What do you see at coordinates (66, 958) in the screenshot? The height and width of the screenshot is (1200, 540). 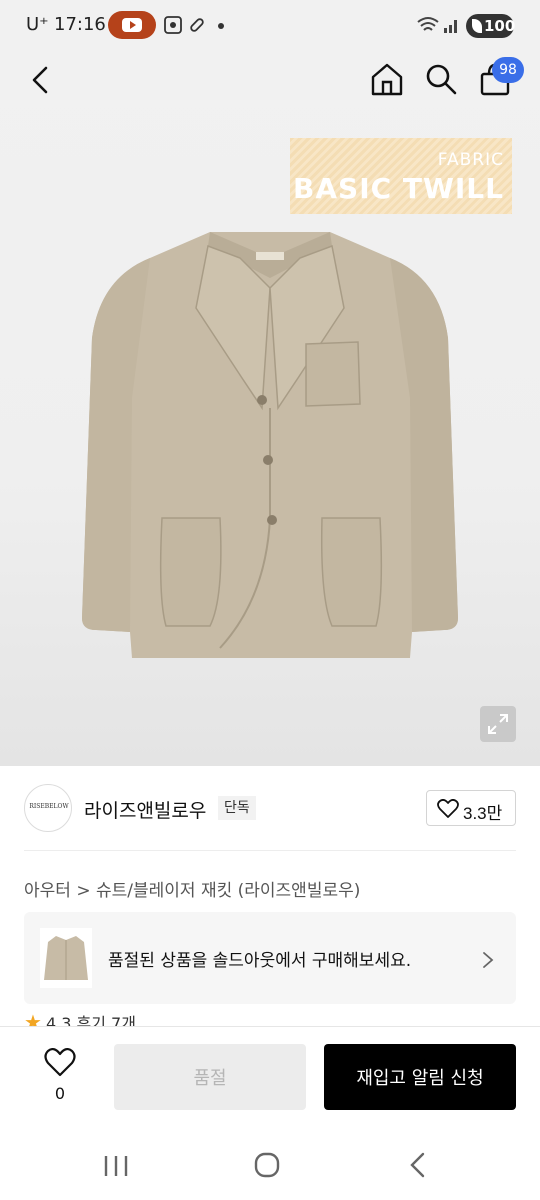 I see `product-thumbnail` at bounding box center [66, 958].